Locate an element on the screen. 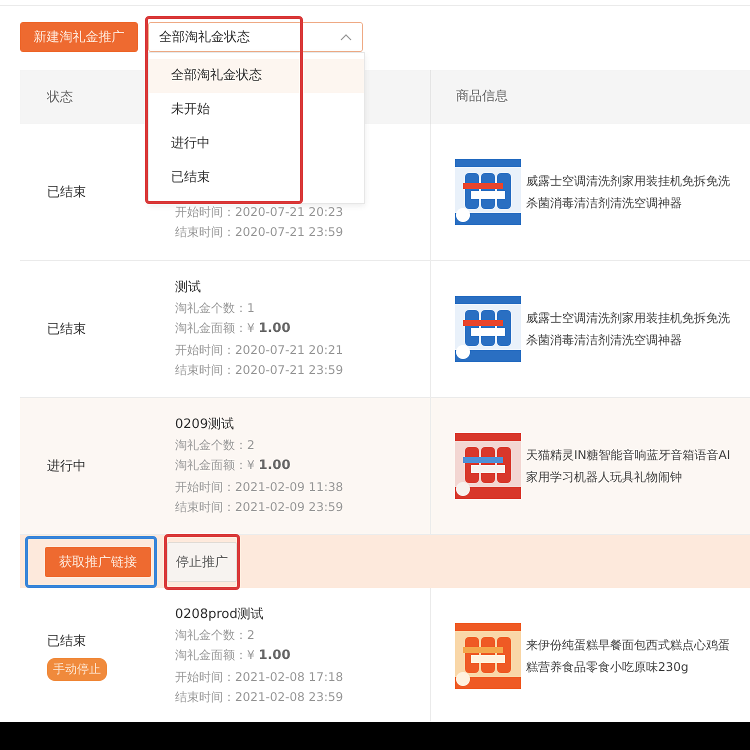 Image resolution: width=750 pixels, height=750 pixels. product-title: 来伊份纯蛋糕早餐面包西式糕点心鸡蛋糕营养食品零食小吃原味230g is located at coordinates (628, 656).